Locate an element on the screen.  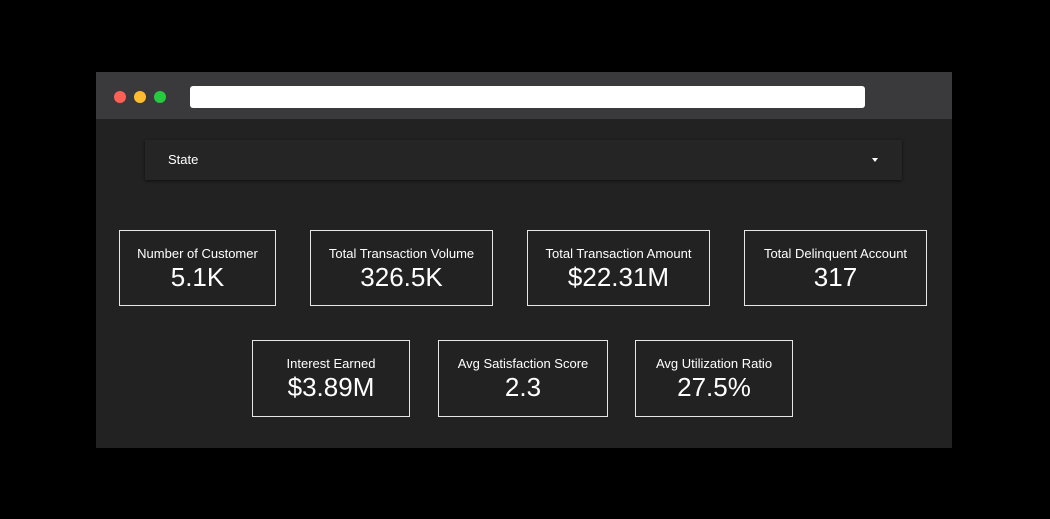
kpi-title: Total Delinquent Account is located at coordinates (835, 253).